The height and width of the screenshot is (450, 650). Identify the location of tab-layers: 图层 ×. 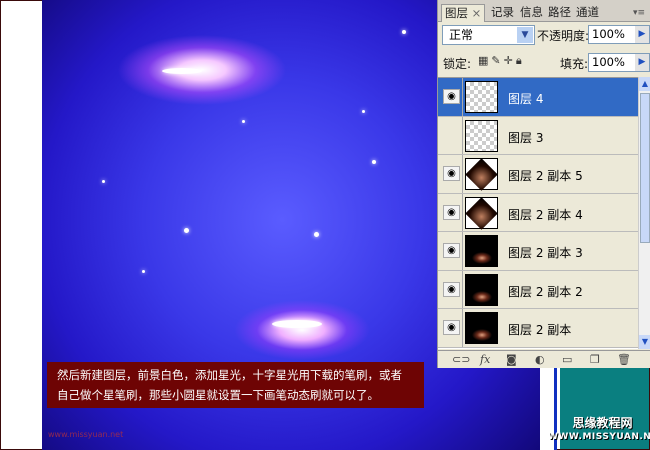
(463, 13).